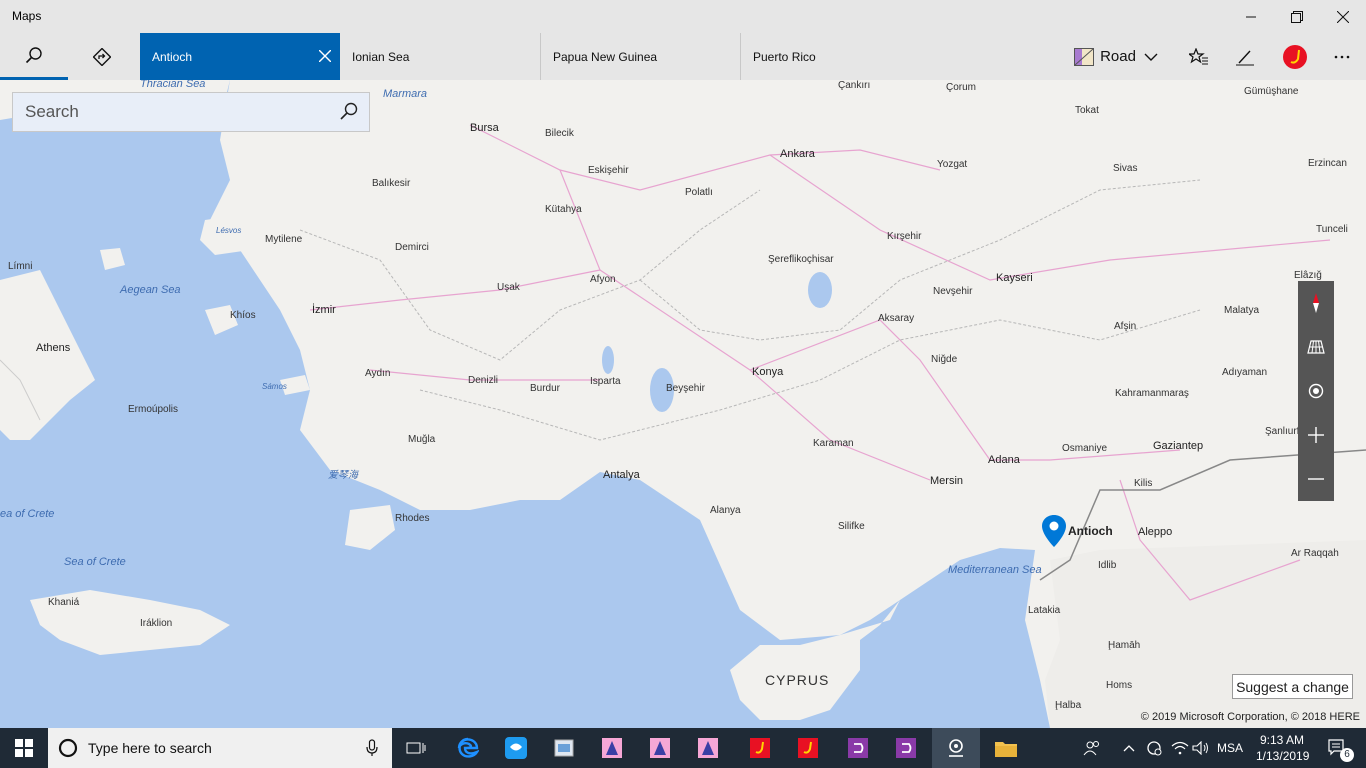  I want to click on search-icon, so click(33, 55).